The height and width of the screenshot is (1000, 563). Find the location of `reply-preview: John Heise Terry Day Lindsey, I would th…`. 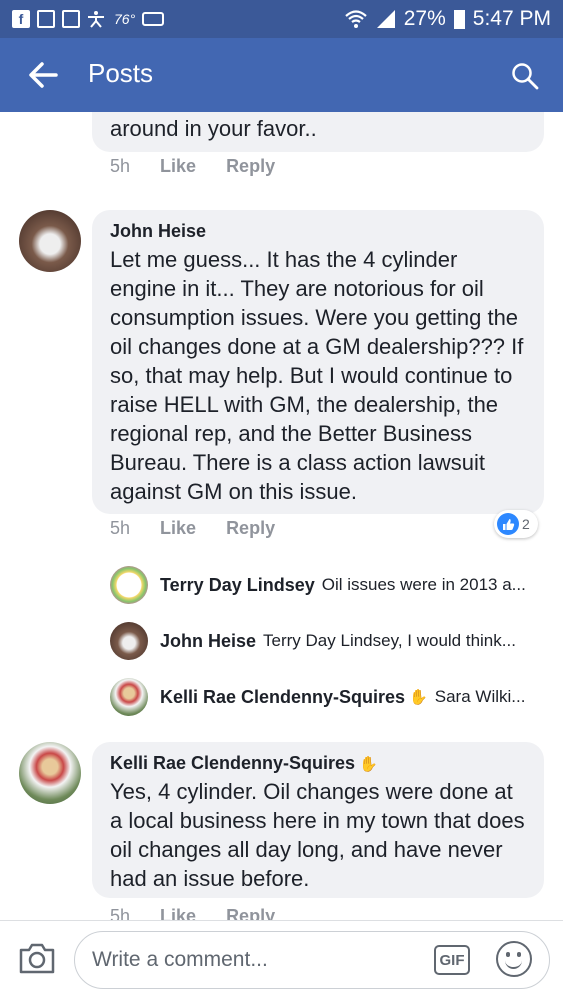

reply-preview: John Heise Terry Day Lindsey, I would th… is located at coordinates (330, 641).